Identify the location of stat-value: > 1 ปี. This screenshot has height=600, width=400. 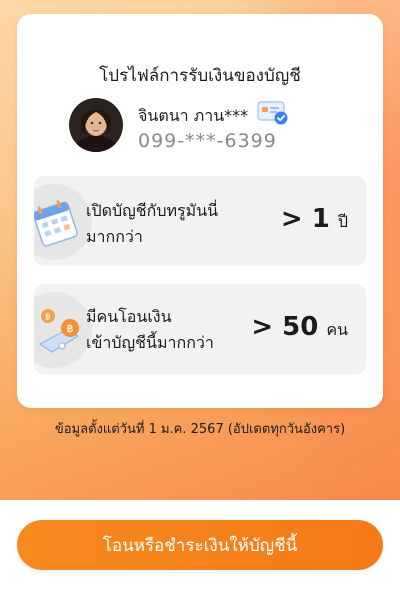
(314, 219).